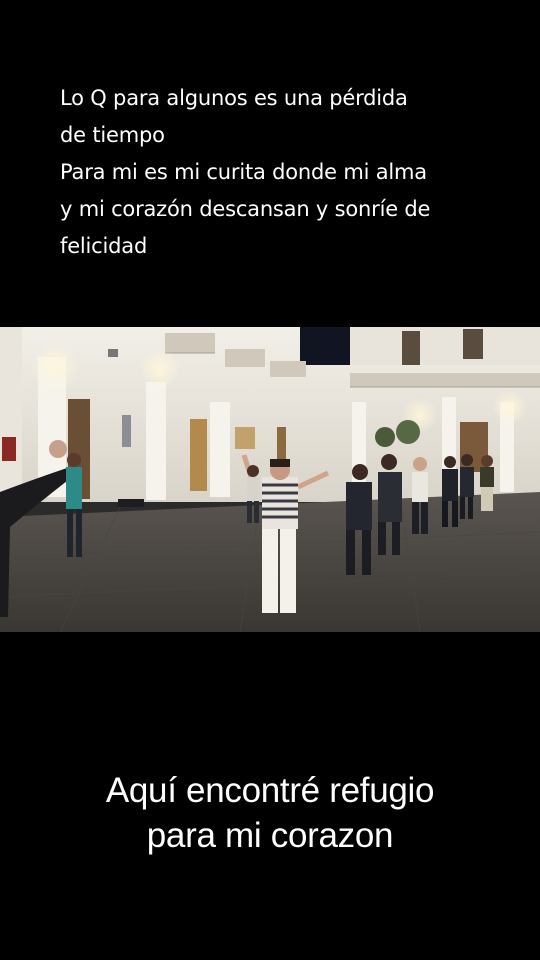  What do you see at coordinates (270, 835) in the screenshot?
I see `bottom-caption-line-2: para mi corazon` at bounding box center [270, 835].